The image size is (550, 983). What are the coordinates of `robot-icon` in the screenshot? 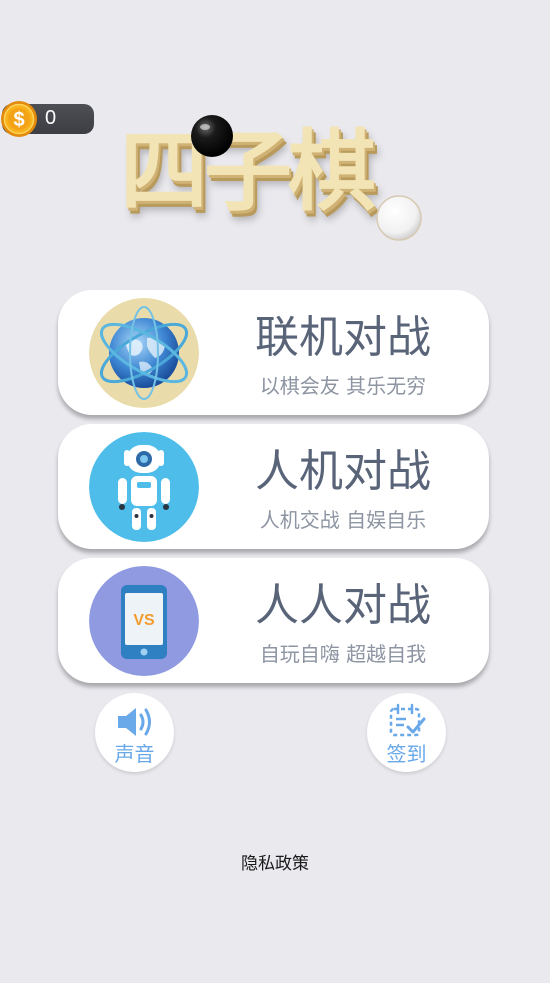 It's located at (144, 487).